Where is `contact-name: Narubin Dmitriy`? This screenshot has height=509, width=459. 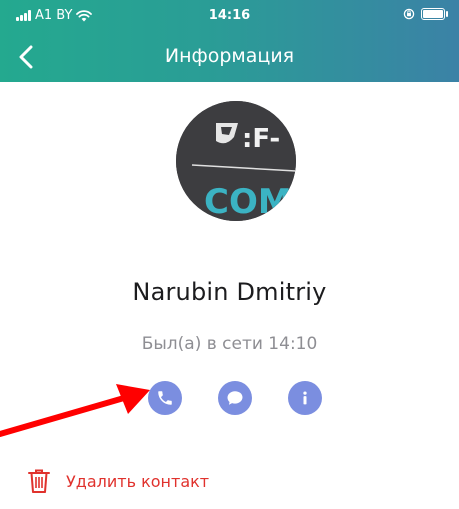 contact-name: Narubin Dmitriy is located at coordinates (229, 292).